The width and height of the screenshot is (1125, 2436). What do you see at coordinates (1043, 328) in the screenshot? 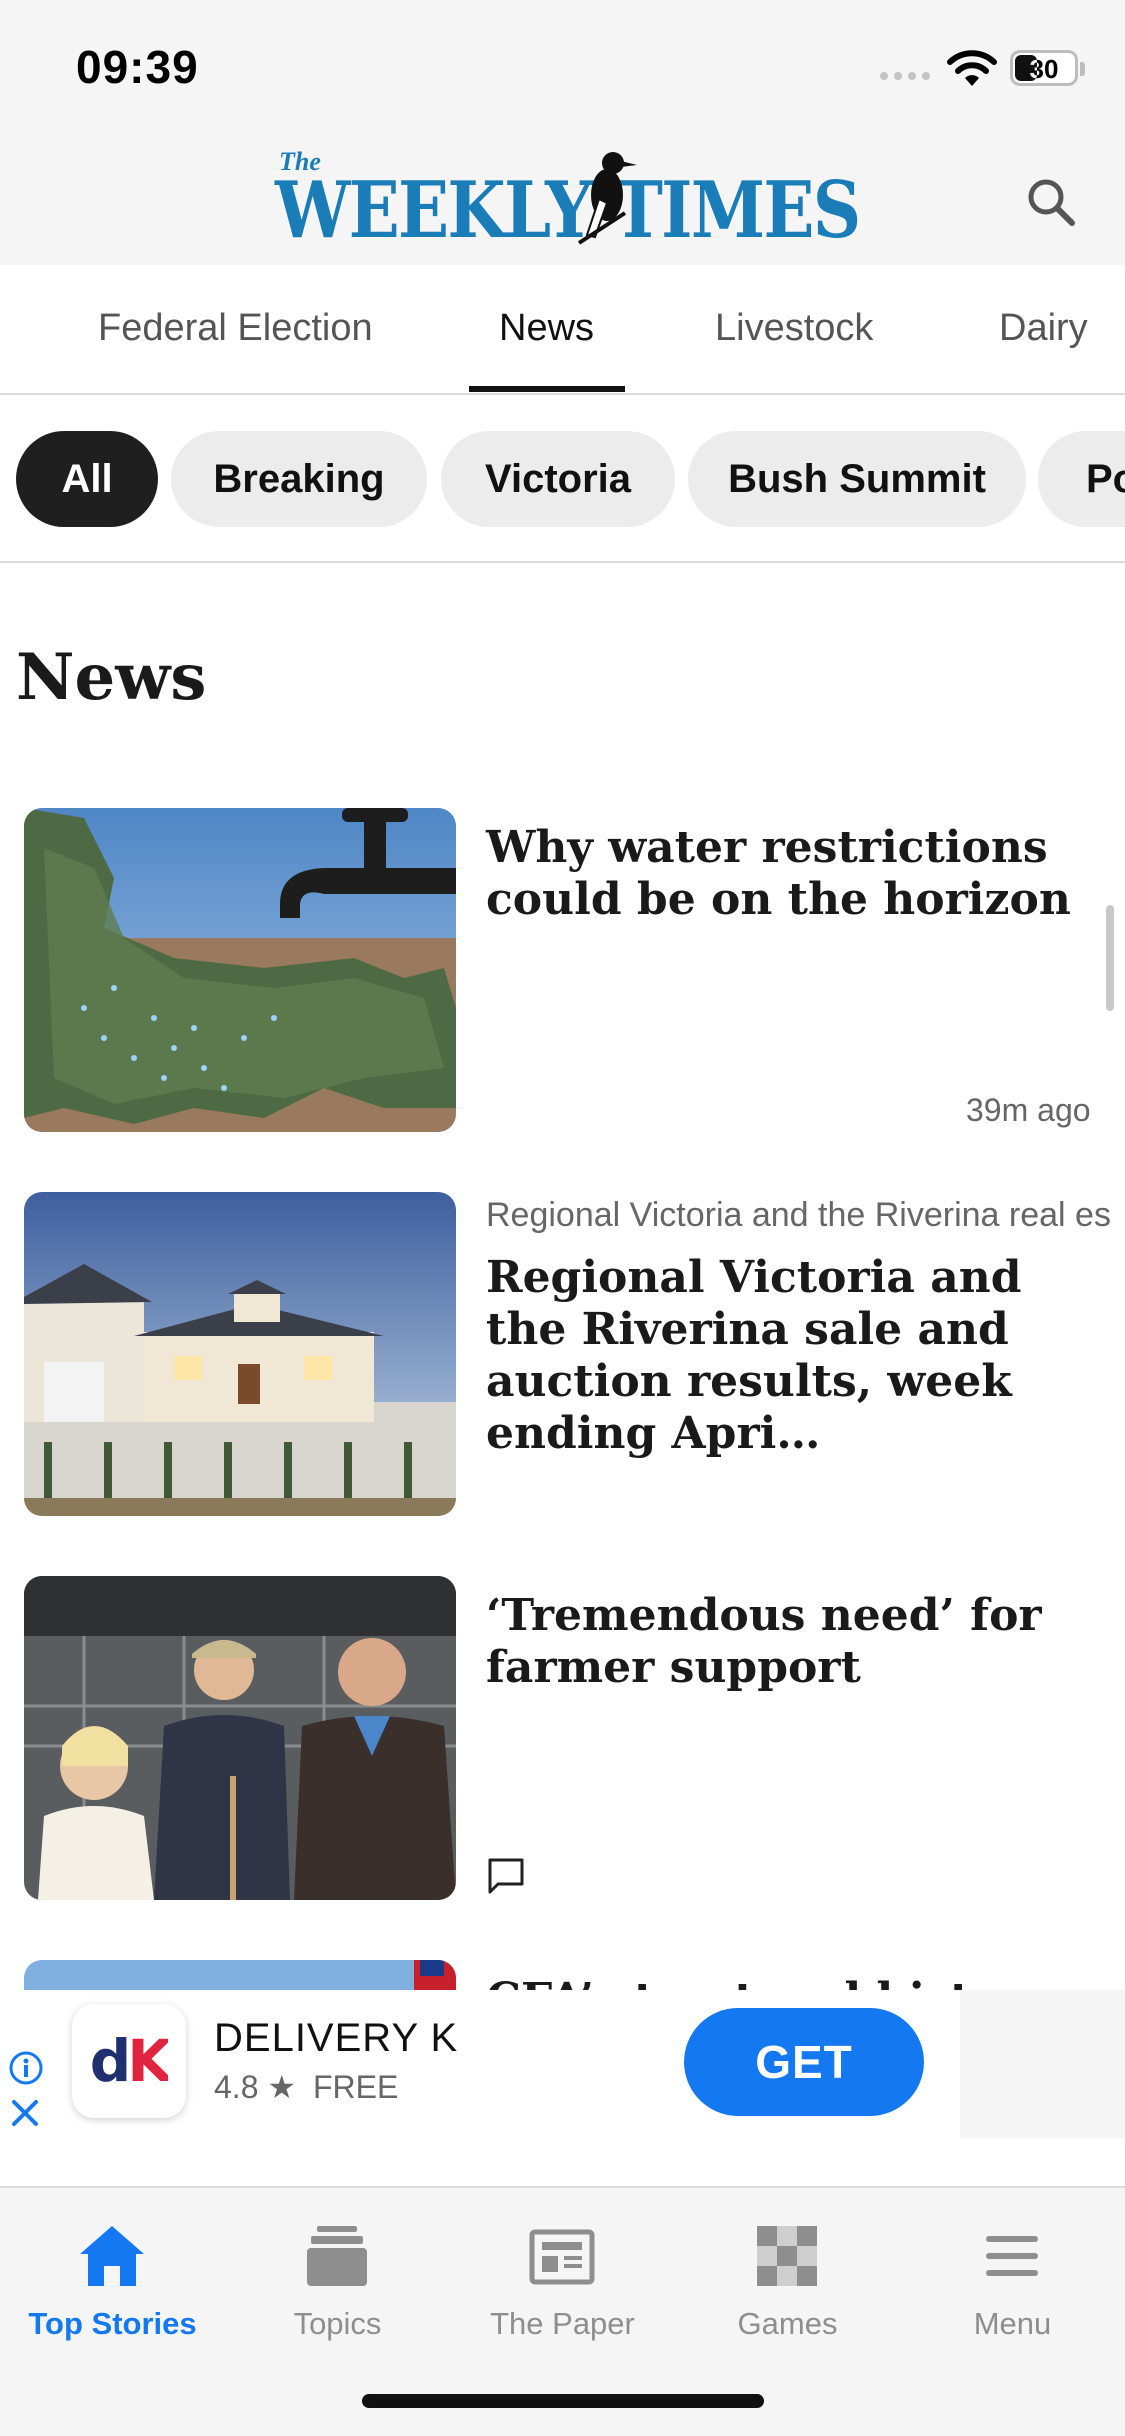
I see `tab-dairy: Dairy` at bounding box center [1043, 328].